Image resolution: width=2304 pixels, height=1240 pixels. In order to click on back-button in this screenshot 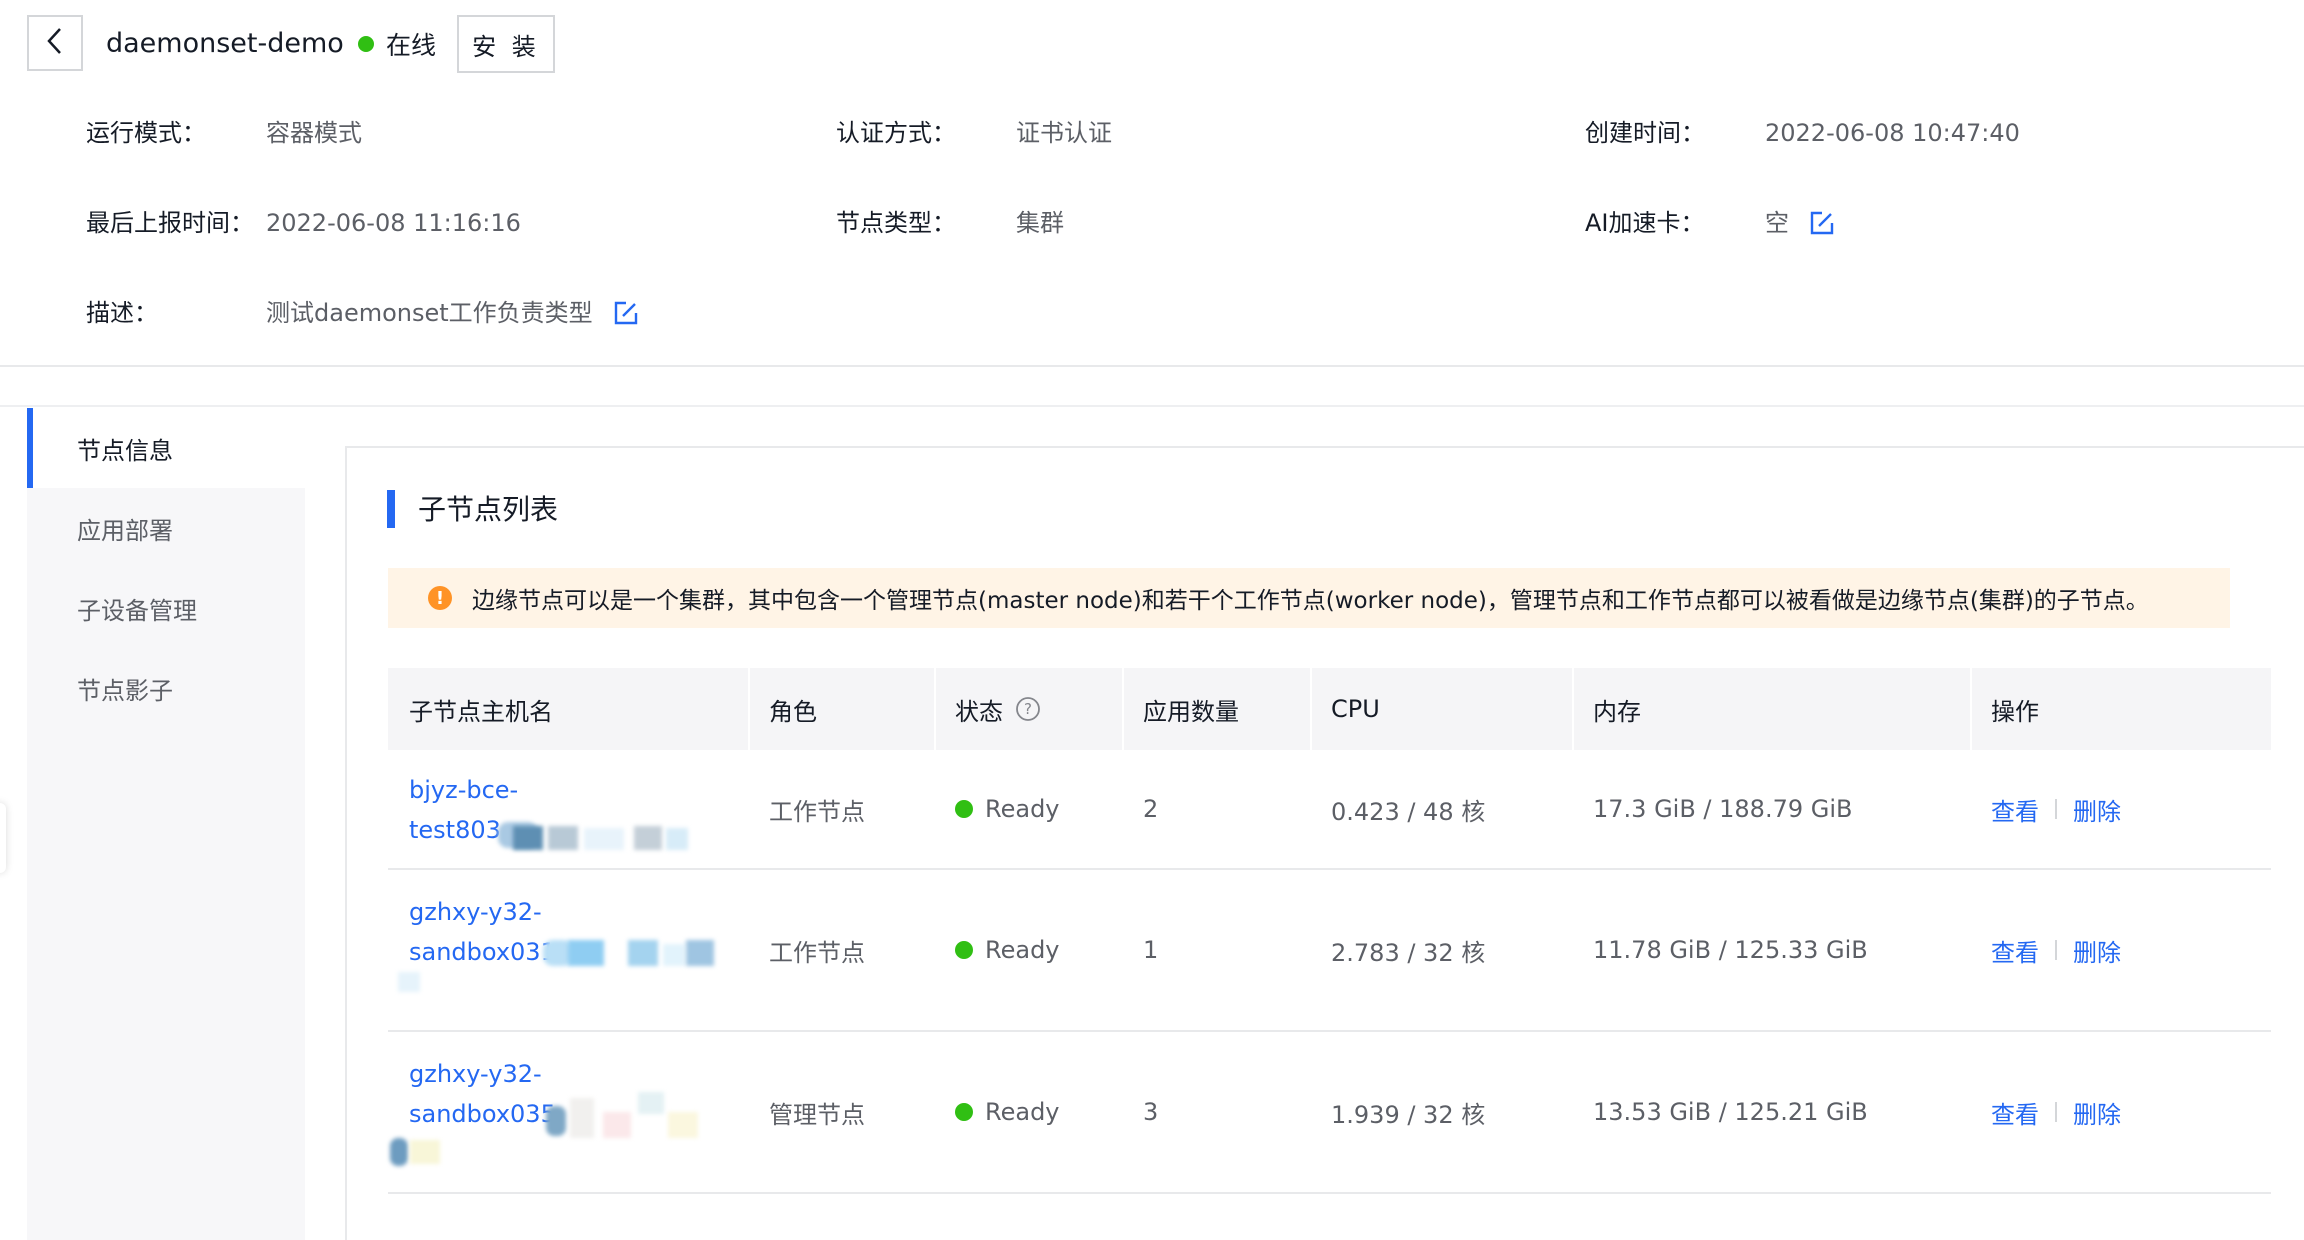, I will do `click(55, 43)`.